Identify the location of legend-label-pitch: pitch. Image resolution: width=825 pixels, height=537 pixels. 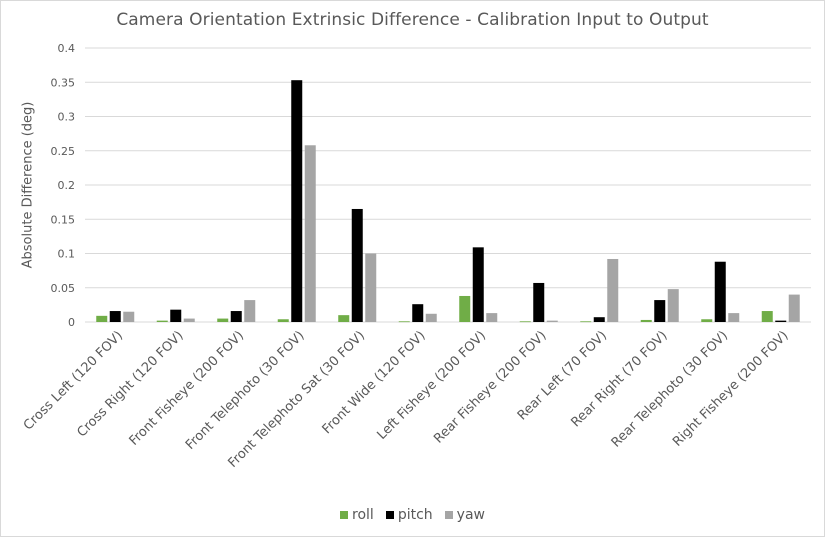
(415, 515).